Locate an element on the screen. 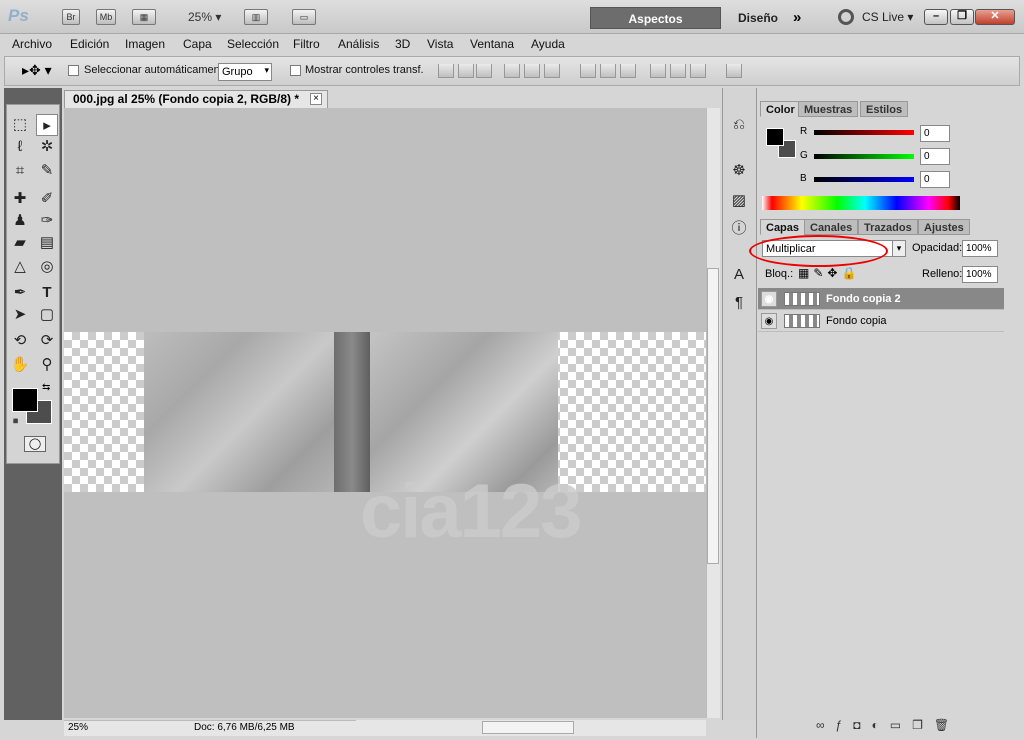 The height and width of the screenshot is (740, 1024). opacity-input: 100% is located at coordinates (980, 248).